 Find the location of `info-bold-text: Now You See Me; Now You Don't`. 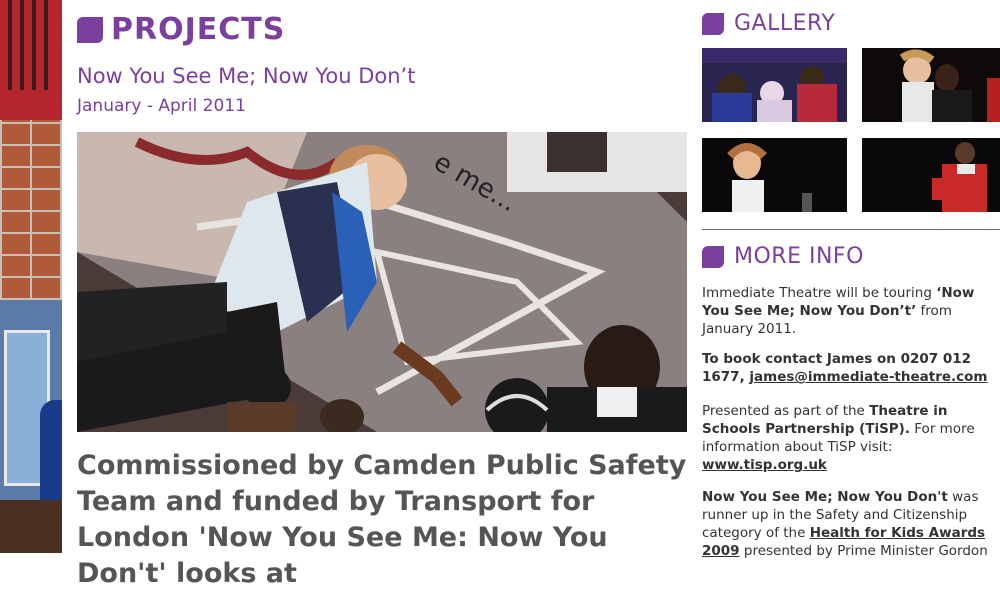

info-bold-text: Now You See Me; Now You Don't is located at coordinates (825, 497).